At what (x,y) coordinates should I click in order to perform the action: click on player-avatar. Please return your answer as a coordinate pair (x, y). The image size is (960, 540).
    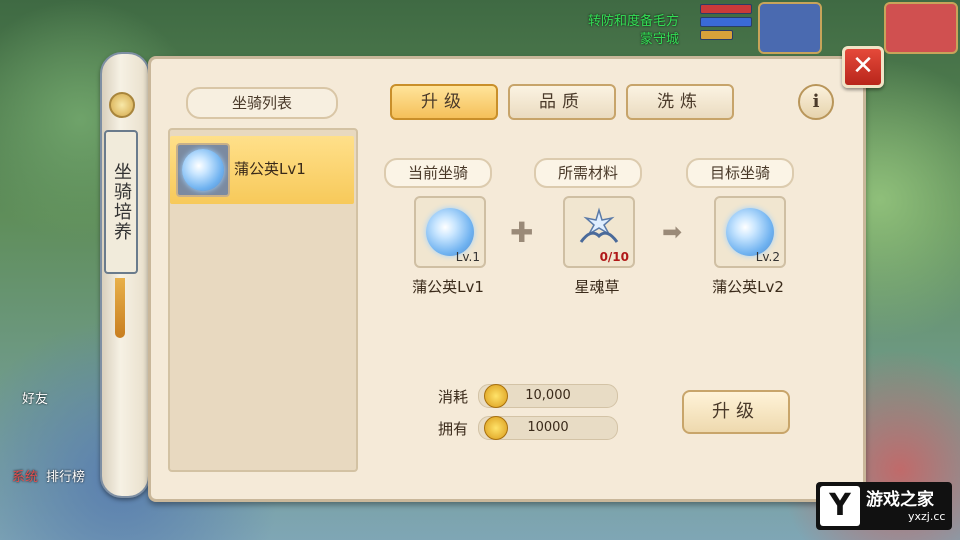
    Looking at the image, I should click on (921, 28).